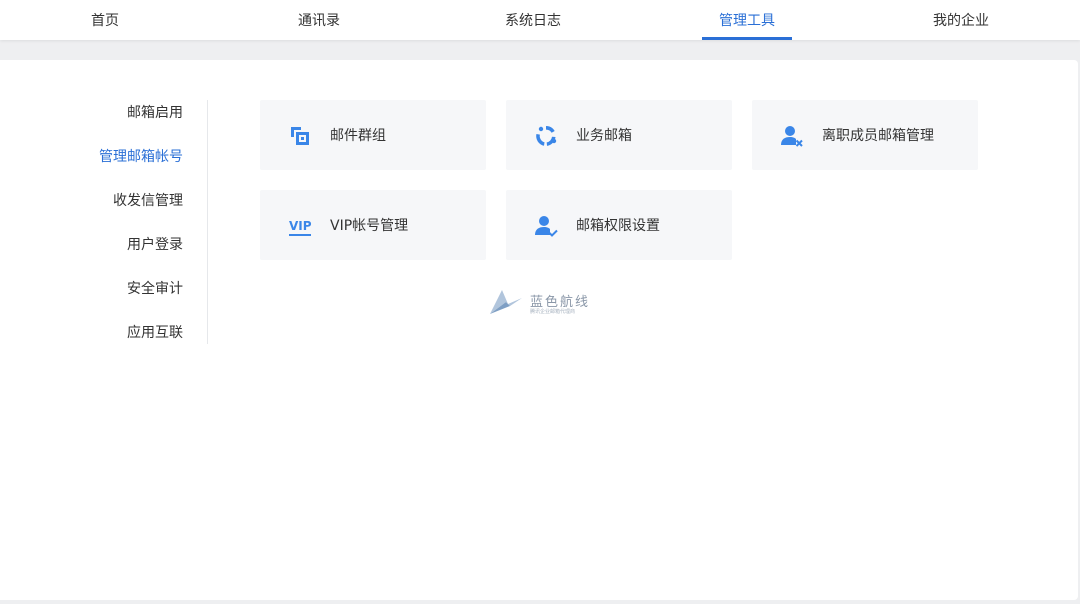 Image resolution: width=1080 pixels, height=604 pixels. I want to click on card-label: 业务邮箱, so click(604, 136).